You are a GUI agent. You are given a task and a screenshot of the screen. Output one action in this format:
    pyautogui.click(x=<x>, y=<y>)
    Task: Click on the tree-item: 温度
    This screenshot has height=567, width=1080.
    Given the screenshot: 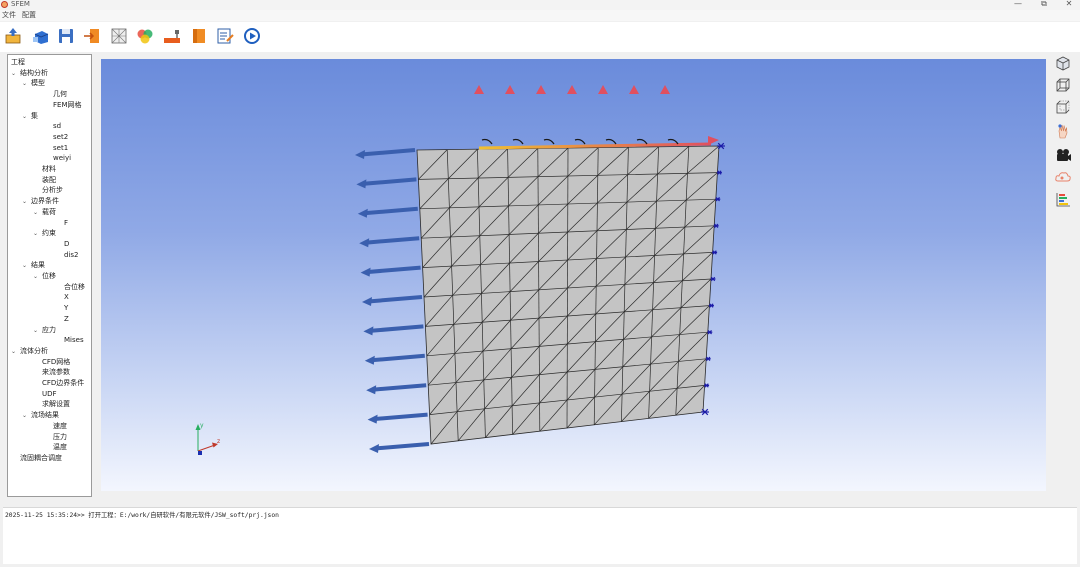 What is the action you would take?
    pyautogui.click(x=60, y=447)
    